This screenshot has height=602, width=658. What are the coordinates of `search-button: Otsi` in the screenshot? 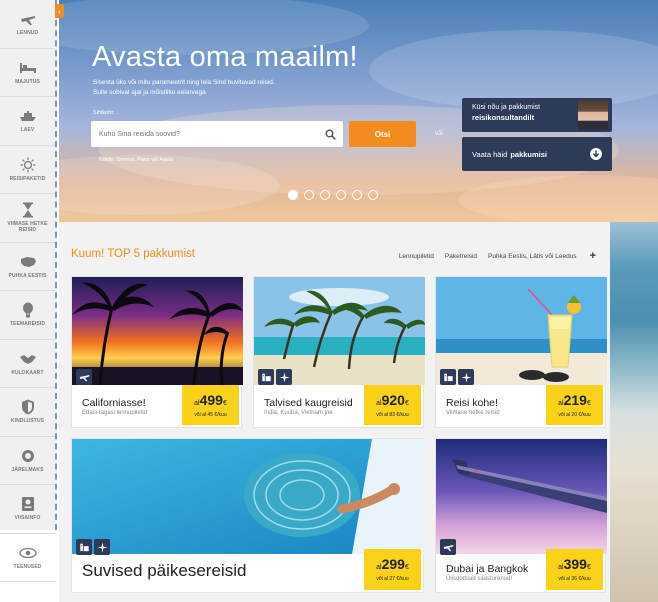 It's located at (382, 134).